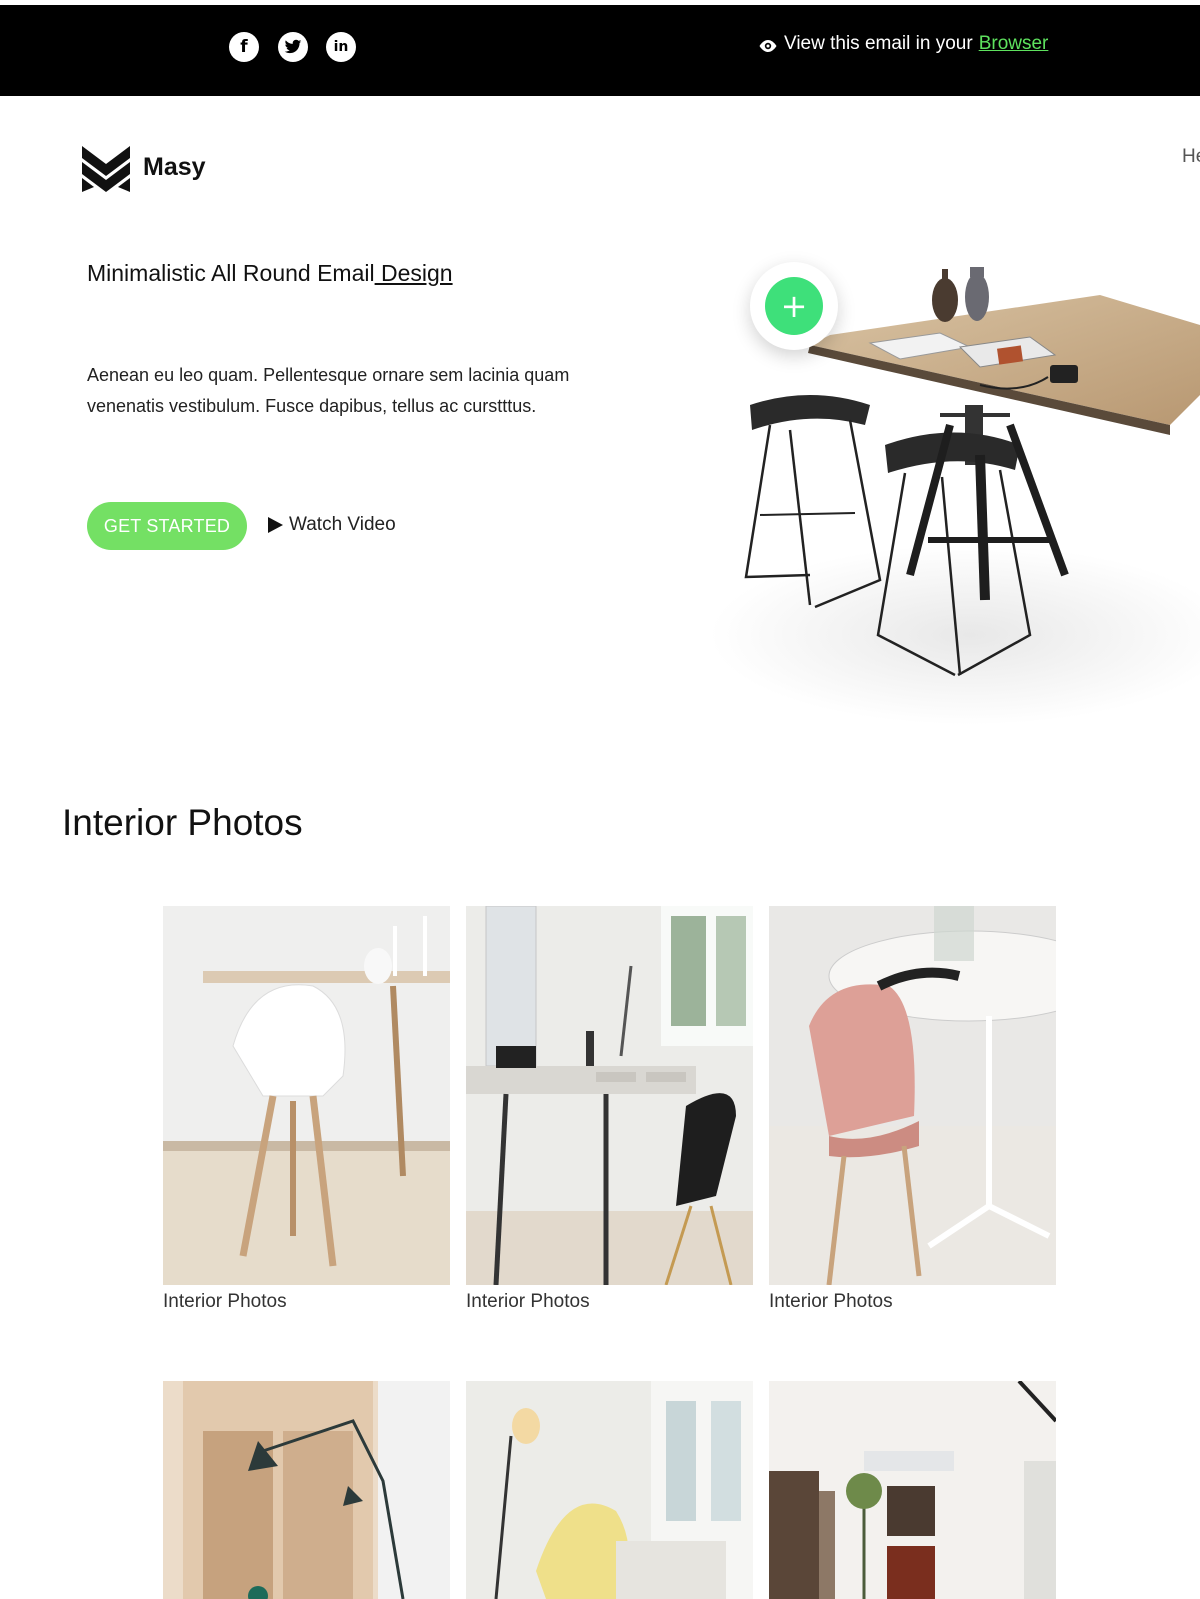 This screenshot has width=1200, height=1599. What do you see at coordinates (1191, 157) in the screenshot?
I see `nav-item-home: He` at bounding box center [1191, 157].